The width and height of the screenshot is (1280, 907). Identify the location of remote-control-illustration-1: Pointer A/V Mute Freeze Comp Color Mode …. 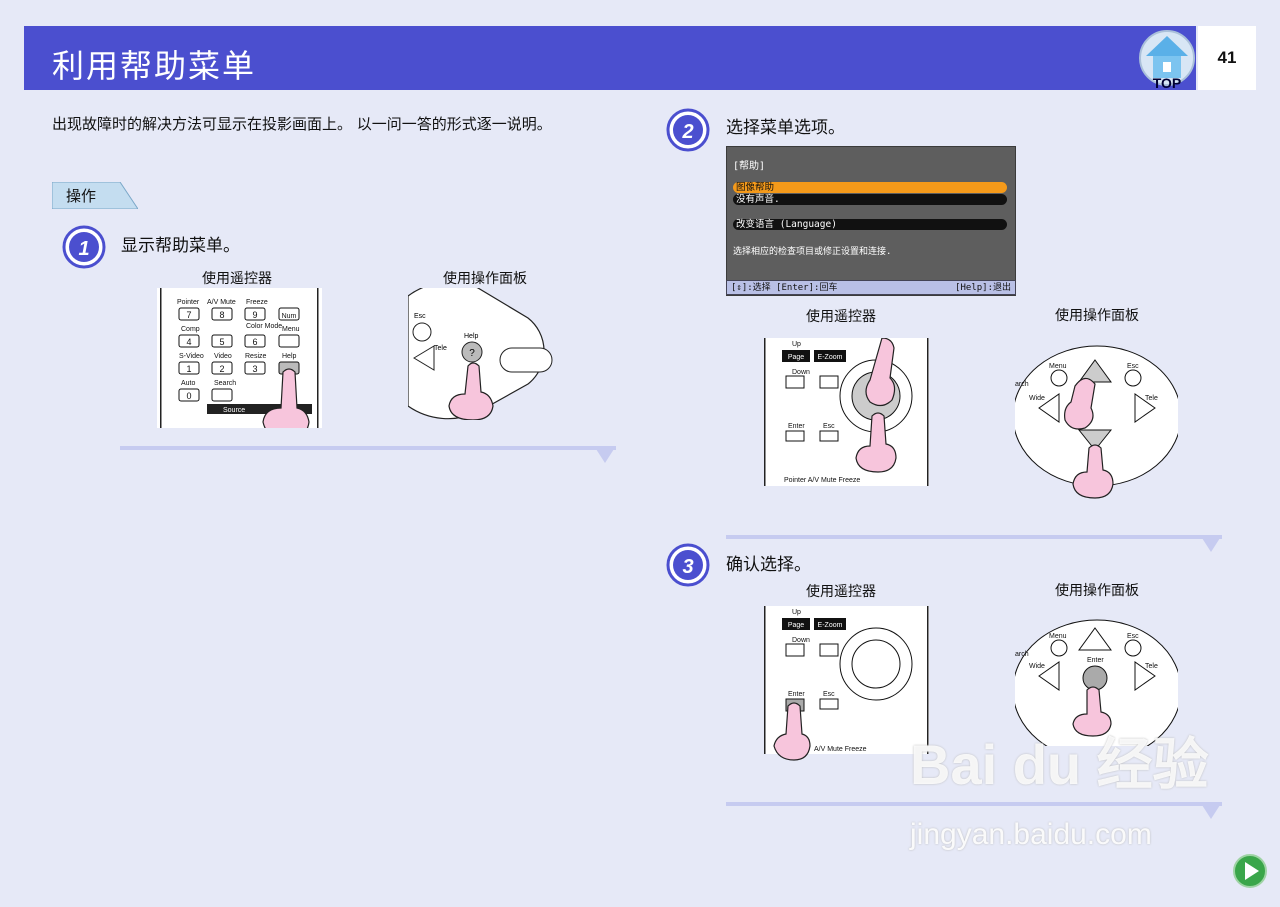
(239, 358).